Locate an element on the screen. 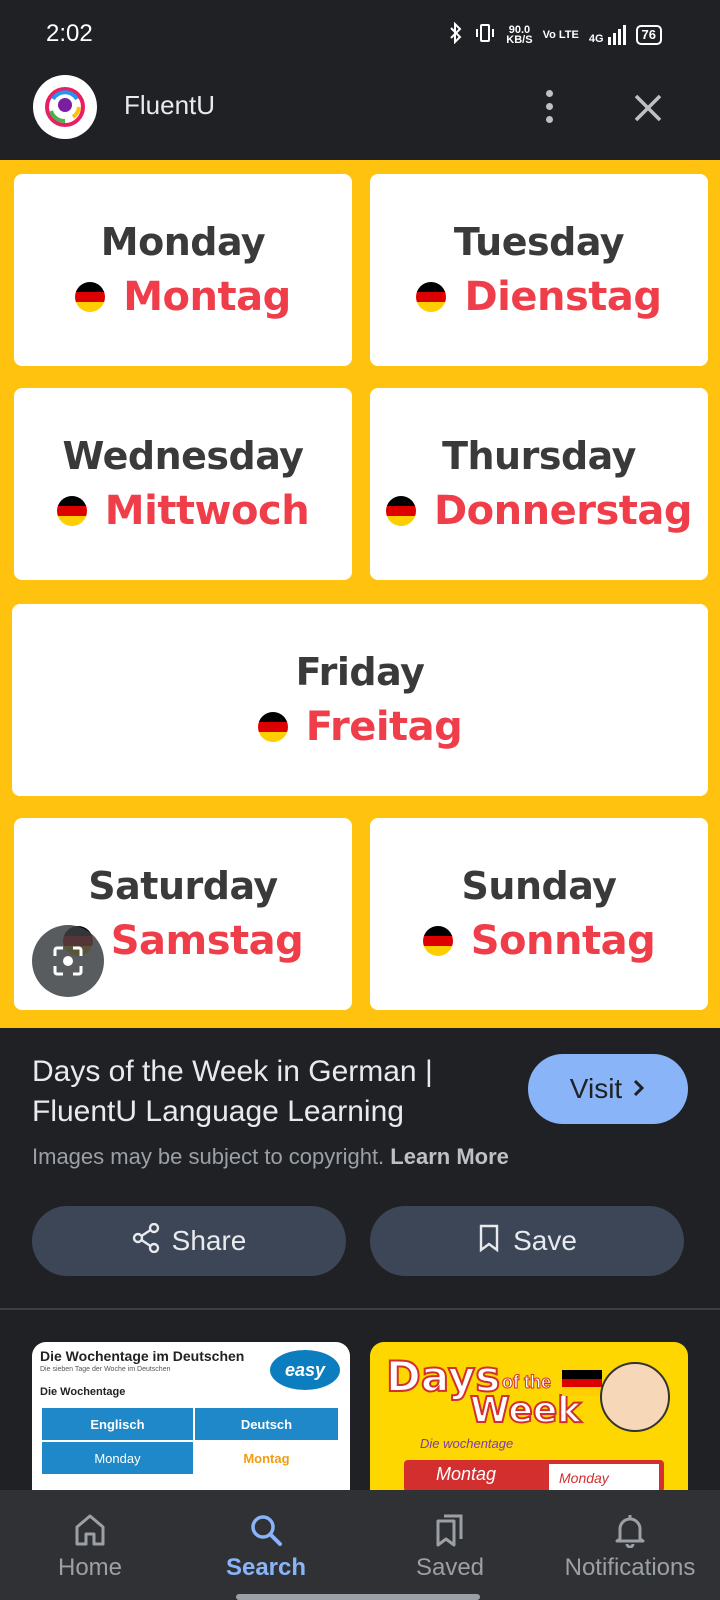 This screenshot has width=720, height=1600. table-header: Englisch is located at coordinates (117, 1424).